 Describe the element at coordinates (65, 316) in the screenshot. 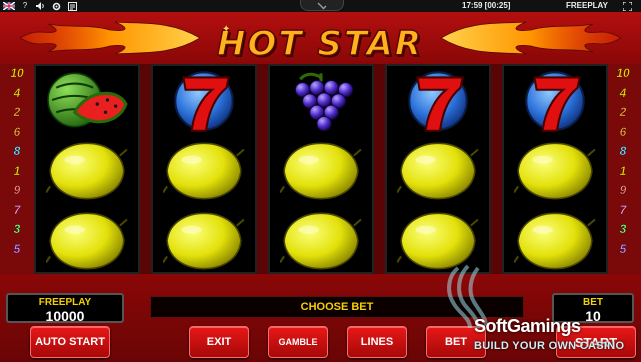

I see `balance-value: 10000` at that location.